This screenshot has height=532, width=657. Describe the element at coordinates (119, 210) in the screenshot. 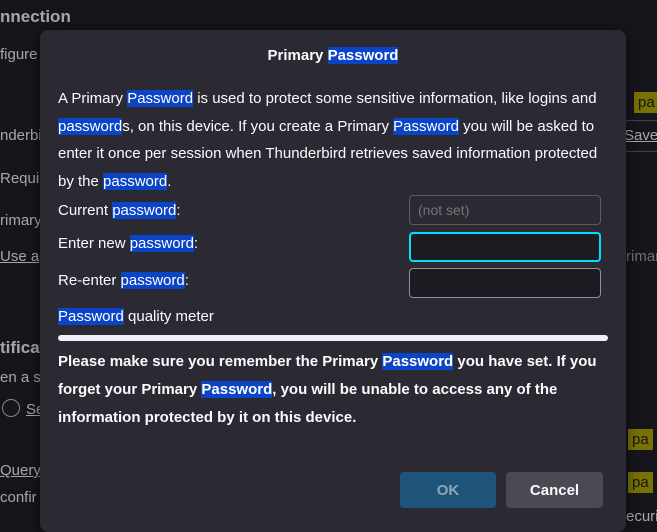

I see `current-password-label: Current password:` at that location.